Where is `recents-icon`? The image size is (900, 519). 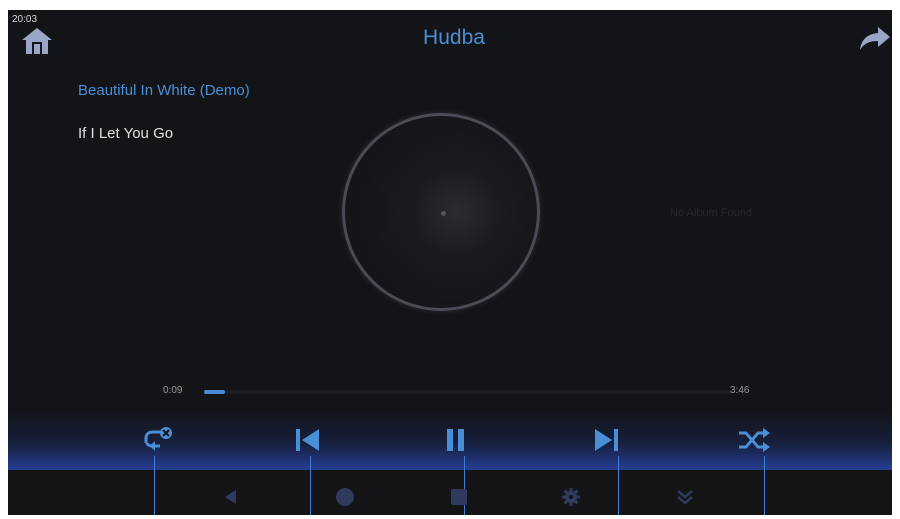 recents-icon is located at coordinates (459, 497).